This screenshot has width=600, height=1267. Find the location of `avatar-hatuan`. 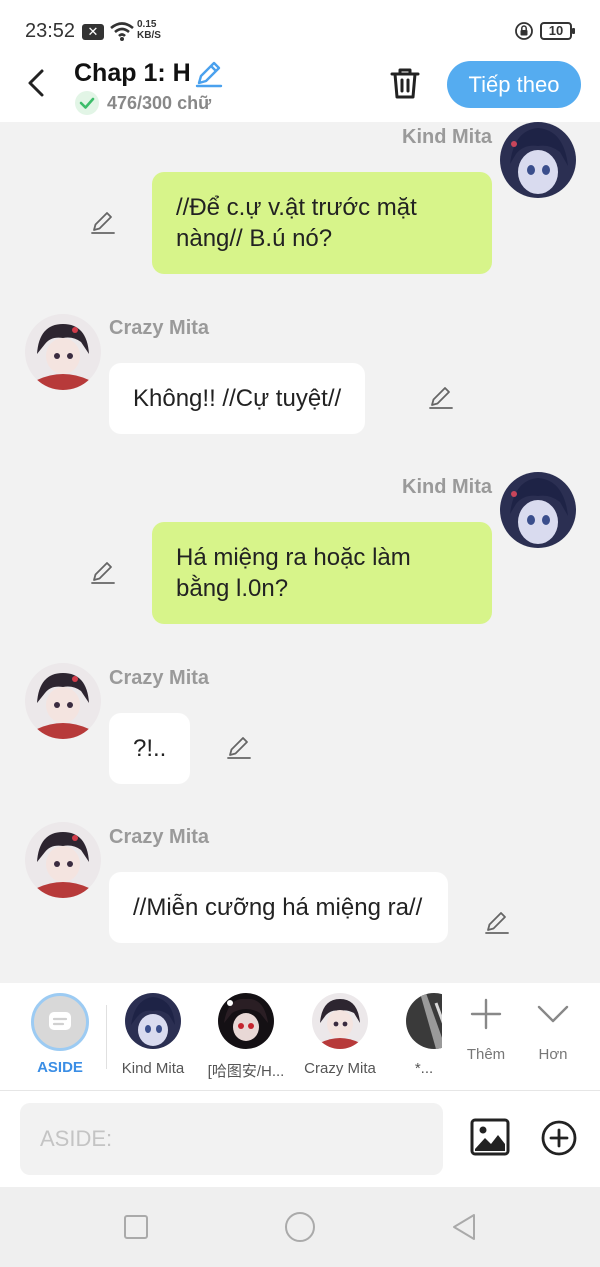

avatar-hatuan is located at coordinates (246, 1021).